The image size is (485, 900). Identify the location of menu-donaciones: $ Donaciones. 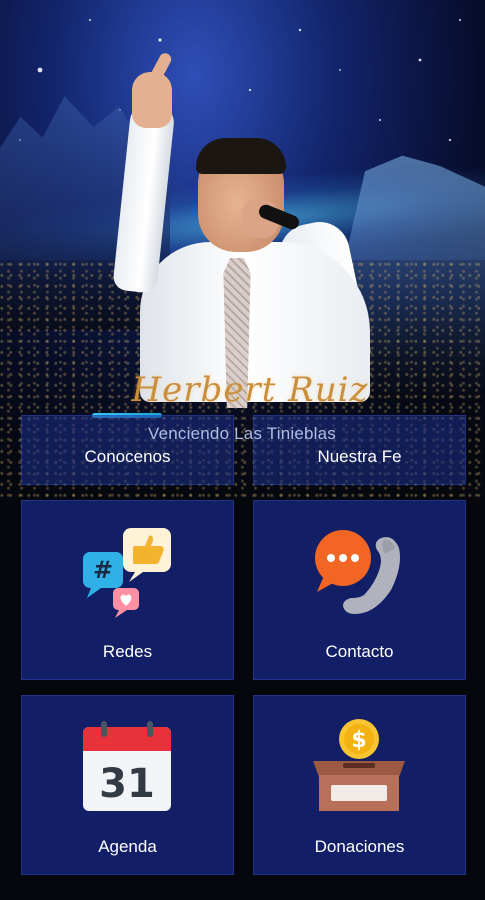
(359, 785).